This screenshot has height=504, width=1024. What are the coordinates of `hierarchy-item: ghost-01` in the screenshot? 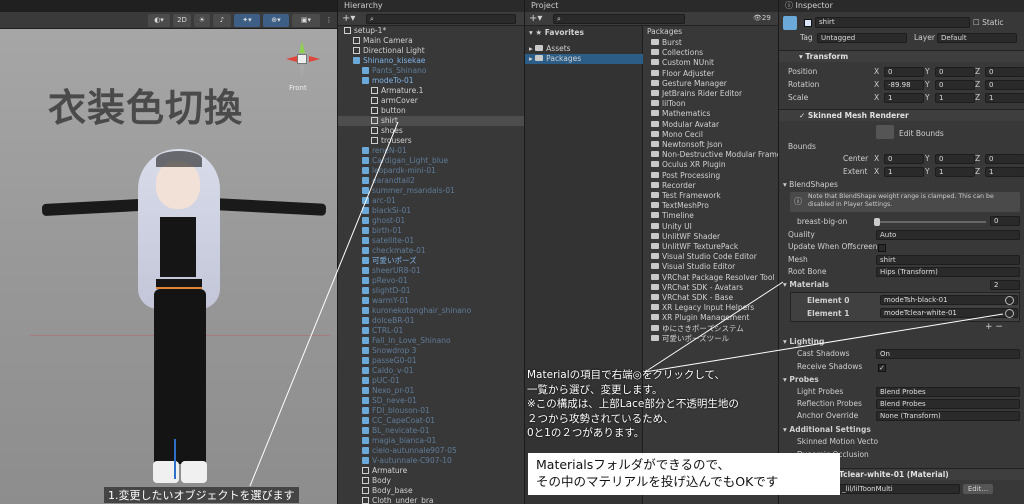 It's located at (431, 221).